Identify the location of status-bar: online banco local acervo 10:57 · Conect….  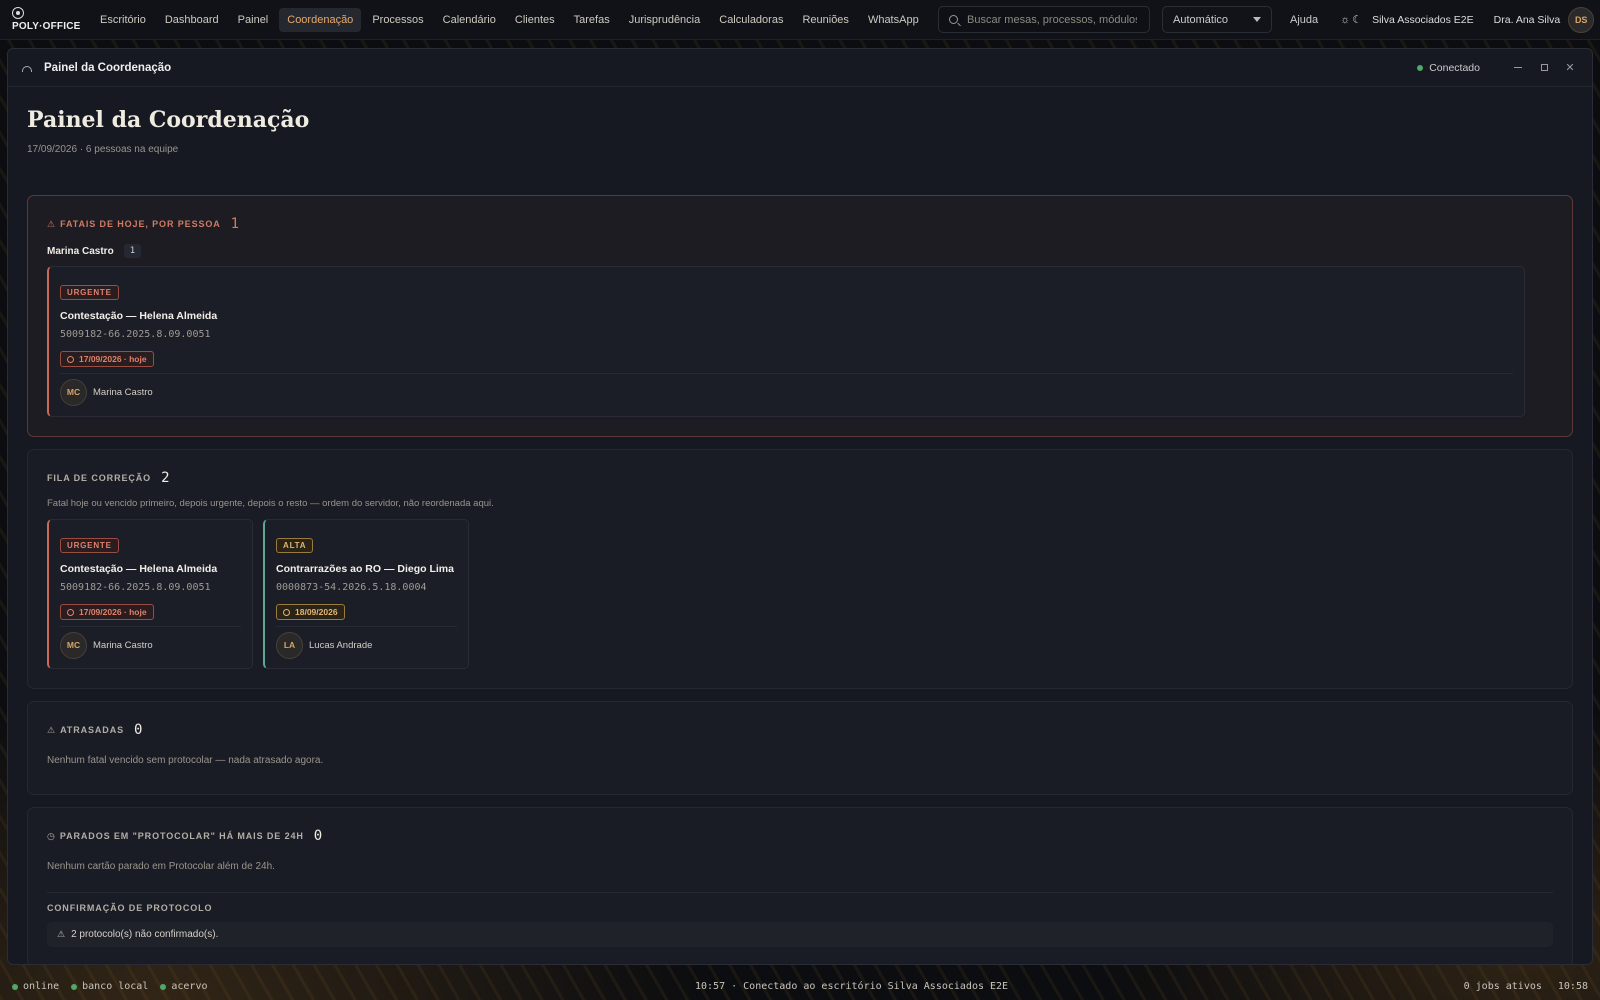
(800, 986).